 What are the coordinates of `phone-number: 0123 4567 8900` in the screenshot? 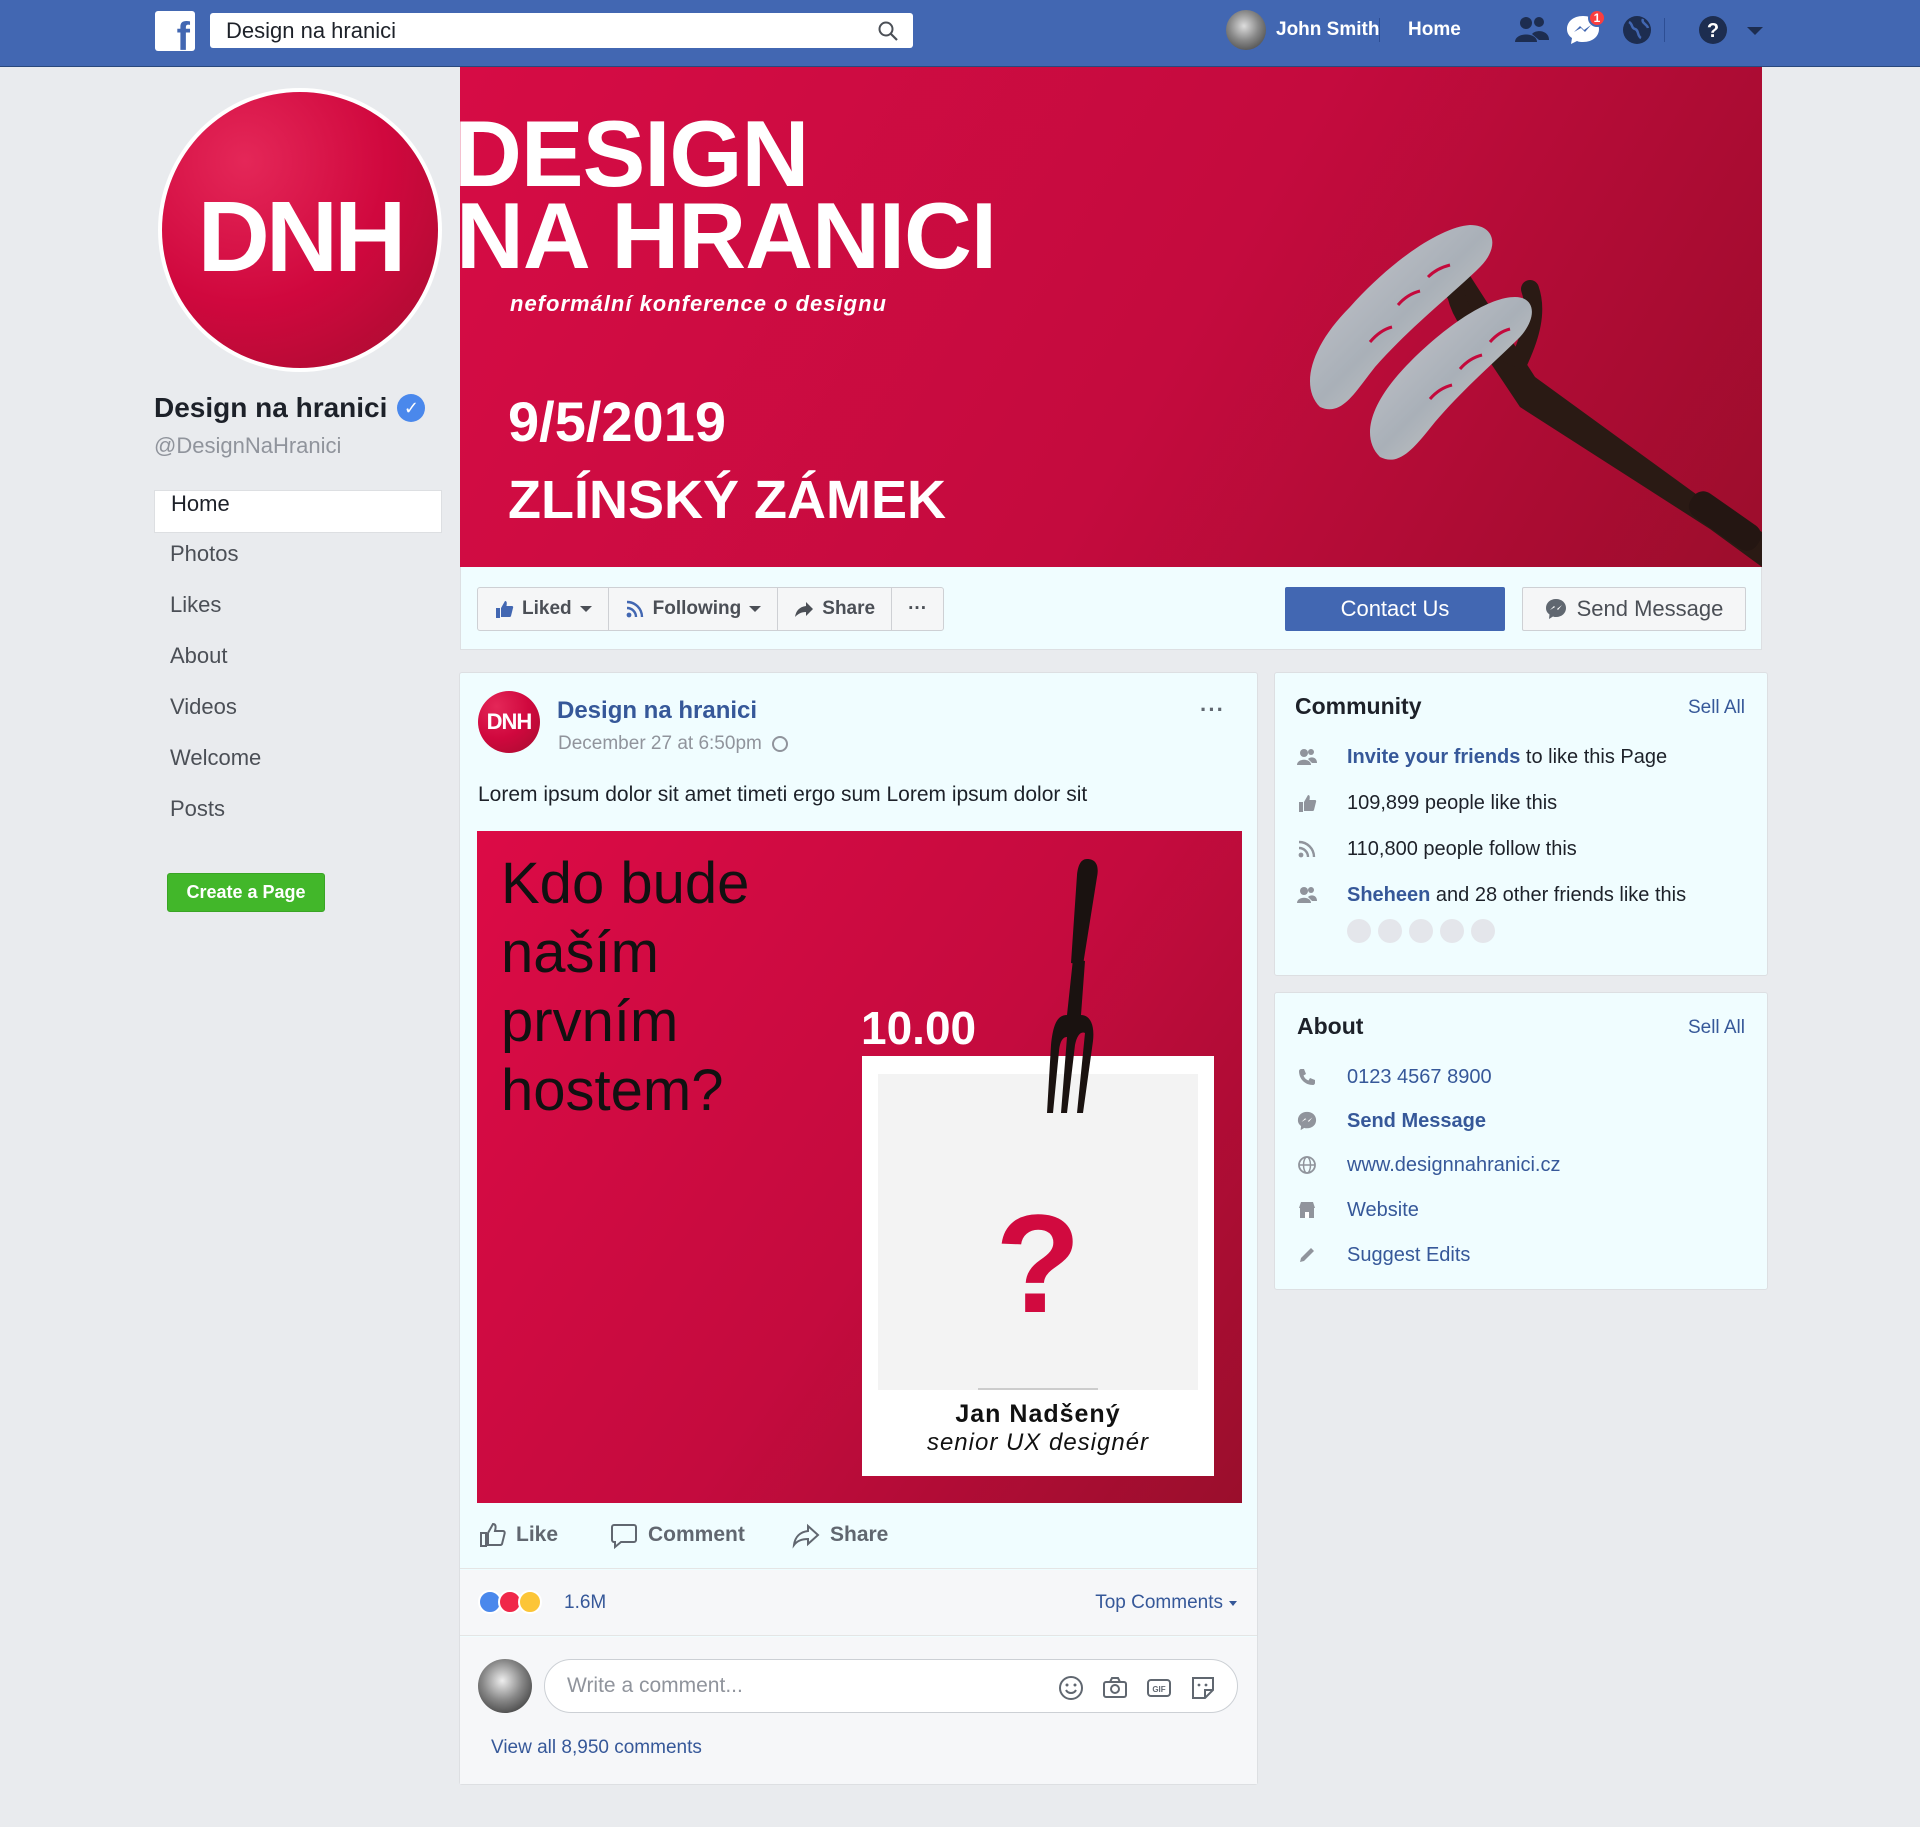 It's located at (1419, 1077).